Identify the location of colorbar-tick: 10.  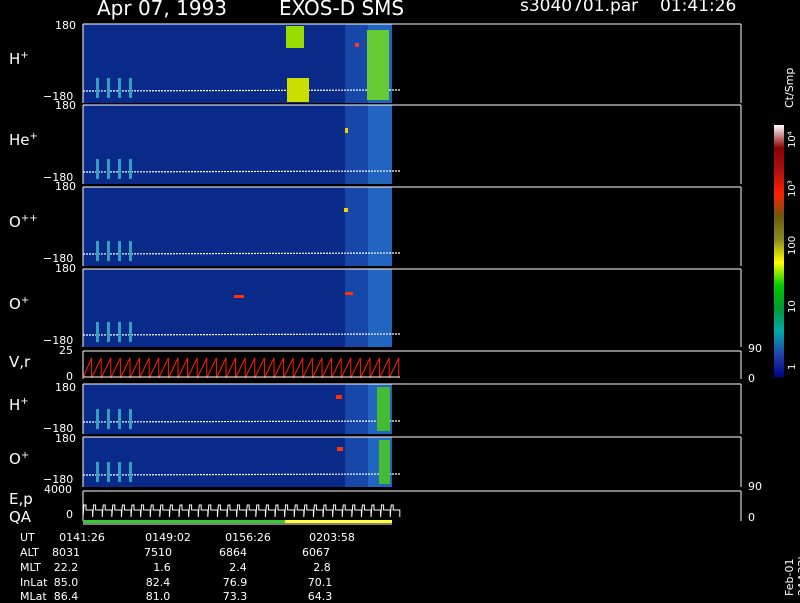
(792, 306).